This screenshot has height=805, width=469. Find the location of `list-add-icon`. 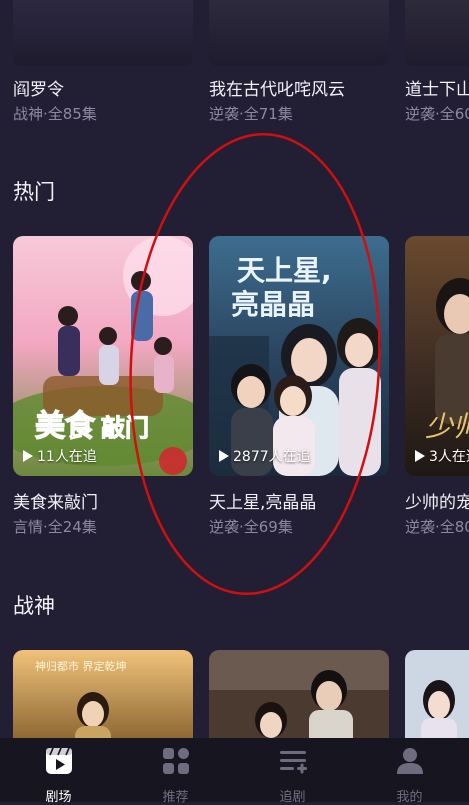

list-add-icon is located at coordinates (293, 762).